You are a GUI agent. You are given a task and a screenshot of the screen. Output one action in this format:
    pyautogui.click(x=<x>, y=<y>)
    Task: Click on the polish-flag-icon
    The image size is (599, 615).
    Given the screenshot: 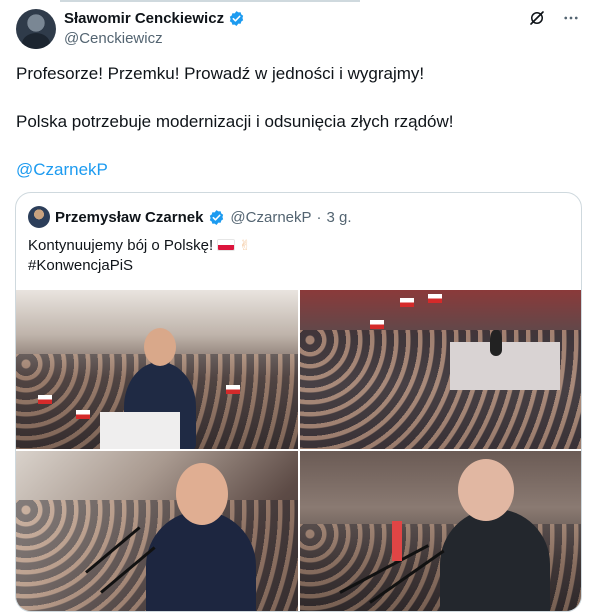 What is the action you would take?
    pyautogui.click(x=226, y=245)
    